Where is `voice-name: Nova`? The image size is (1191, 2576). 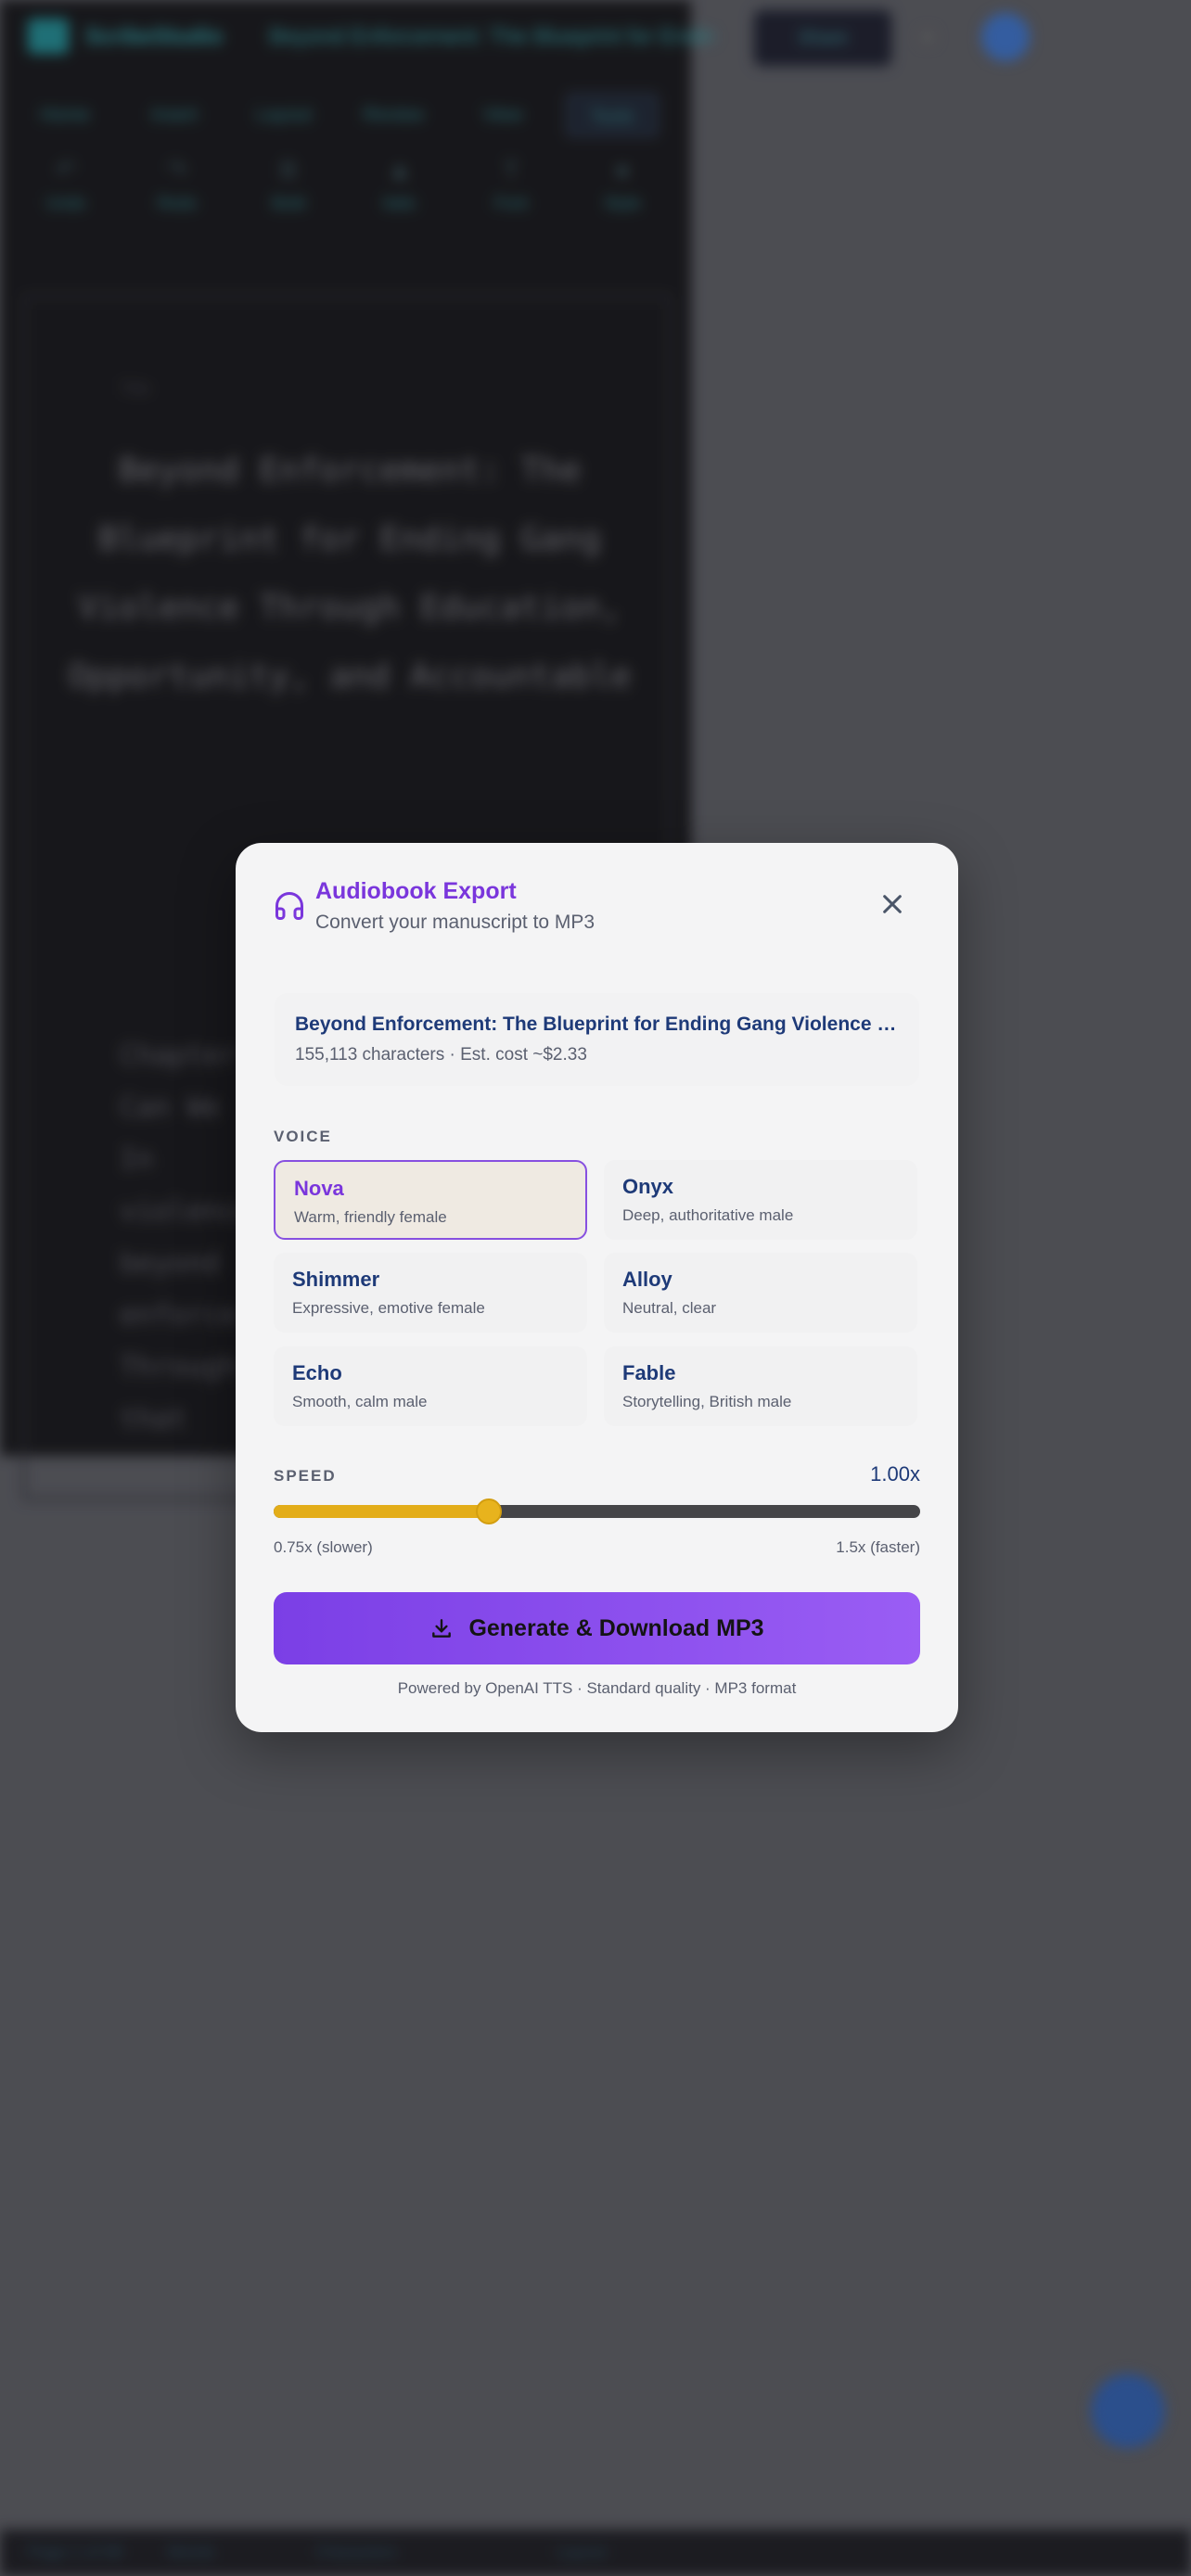 voice-name: Nova is located at coordinates (319, 1189).